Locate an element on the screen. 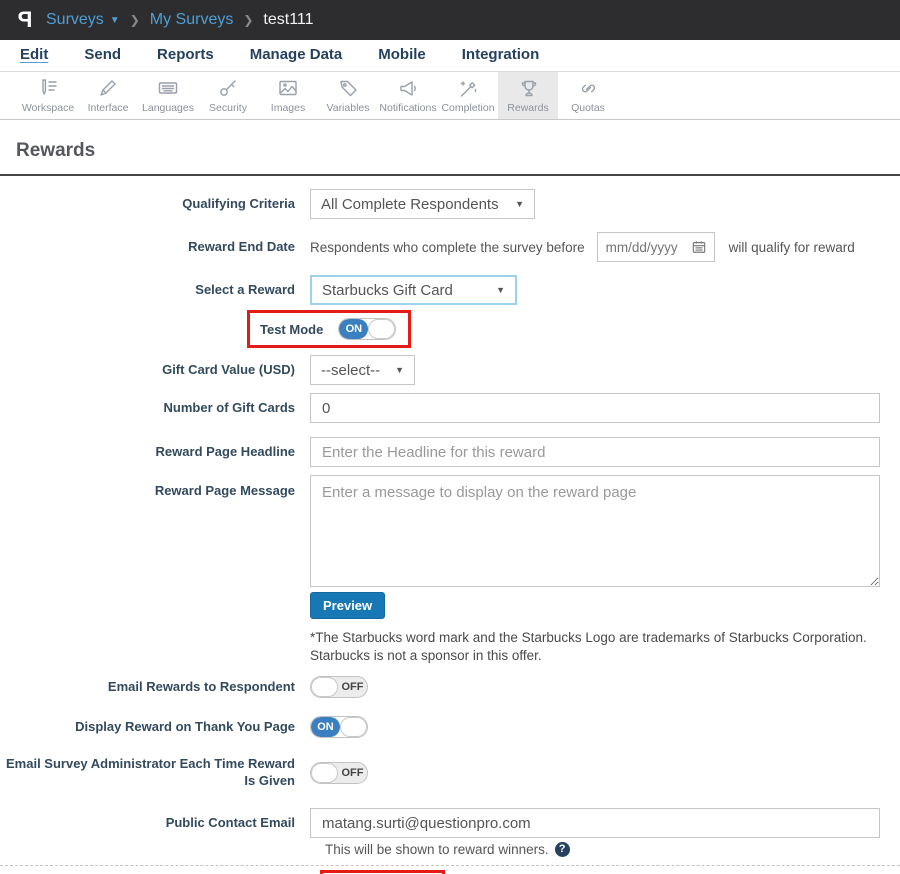 Image resolution: width=900 pixels, height=874 pixels. select-reward-select: Starbucks Gift Card ▼ is located at coordinates (413, 290).